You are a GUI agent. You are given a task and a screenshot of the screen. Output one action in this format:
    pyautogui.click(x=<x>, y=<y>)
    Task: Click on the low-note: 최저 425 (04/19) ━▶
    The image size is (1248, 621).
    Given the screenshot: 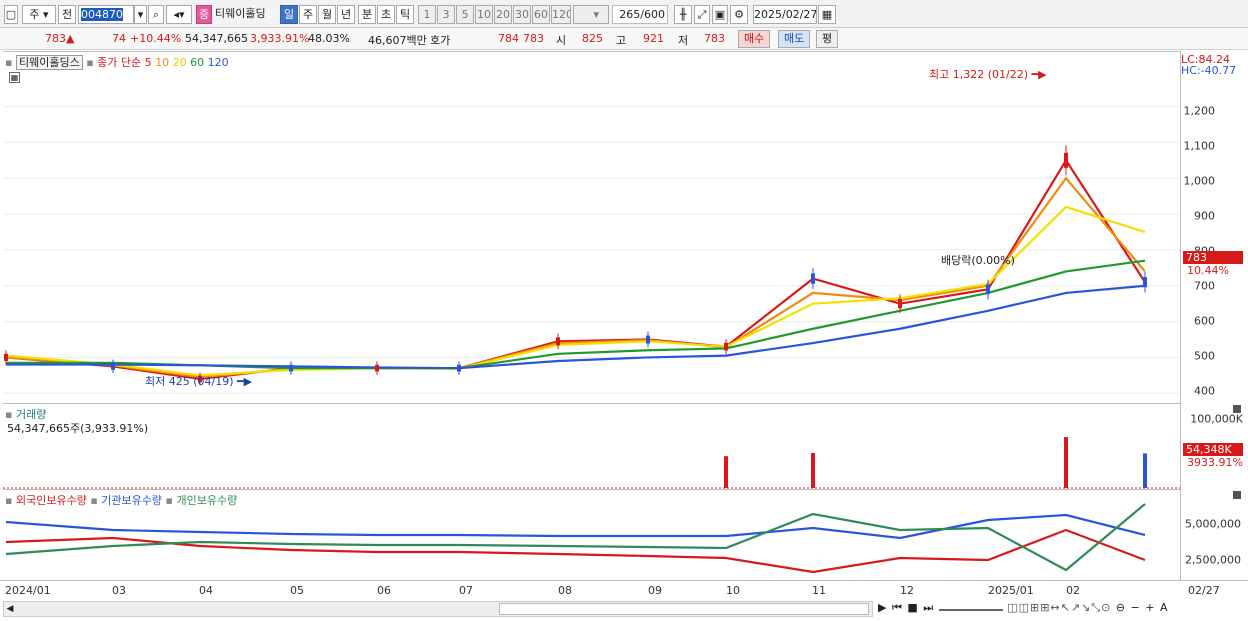 What is the action you would take?
    pyautogui.click(x=199, y=381)
    